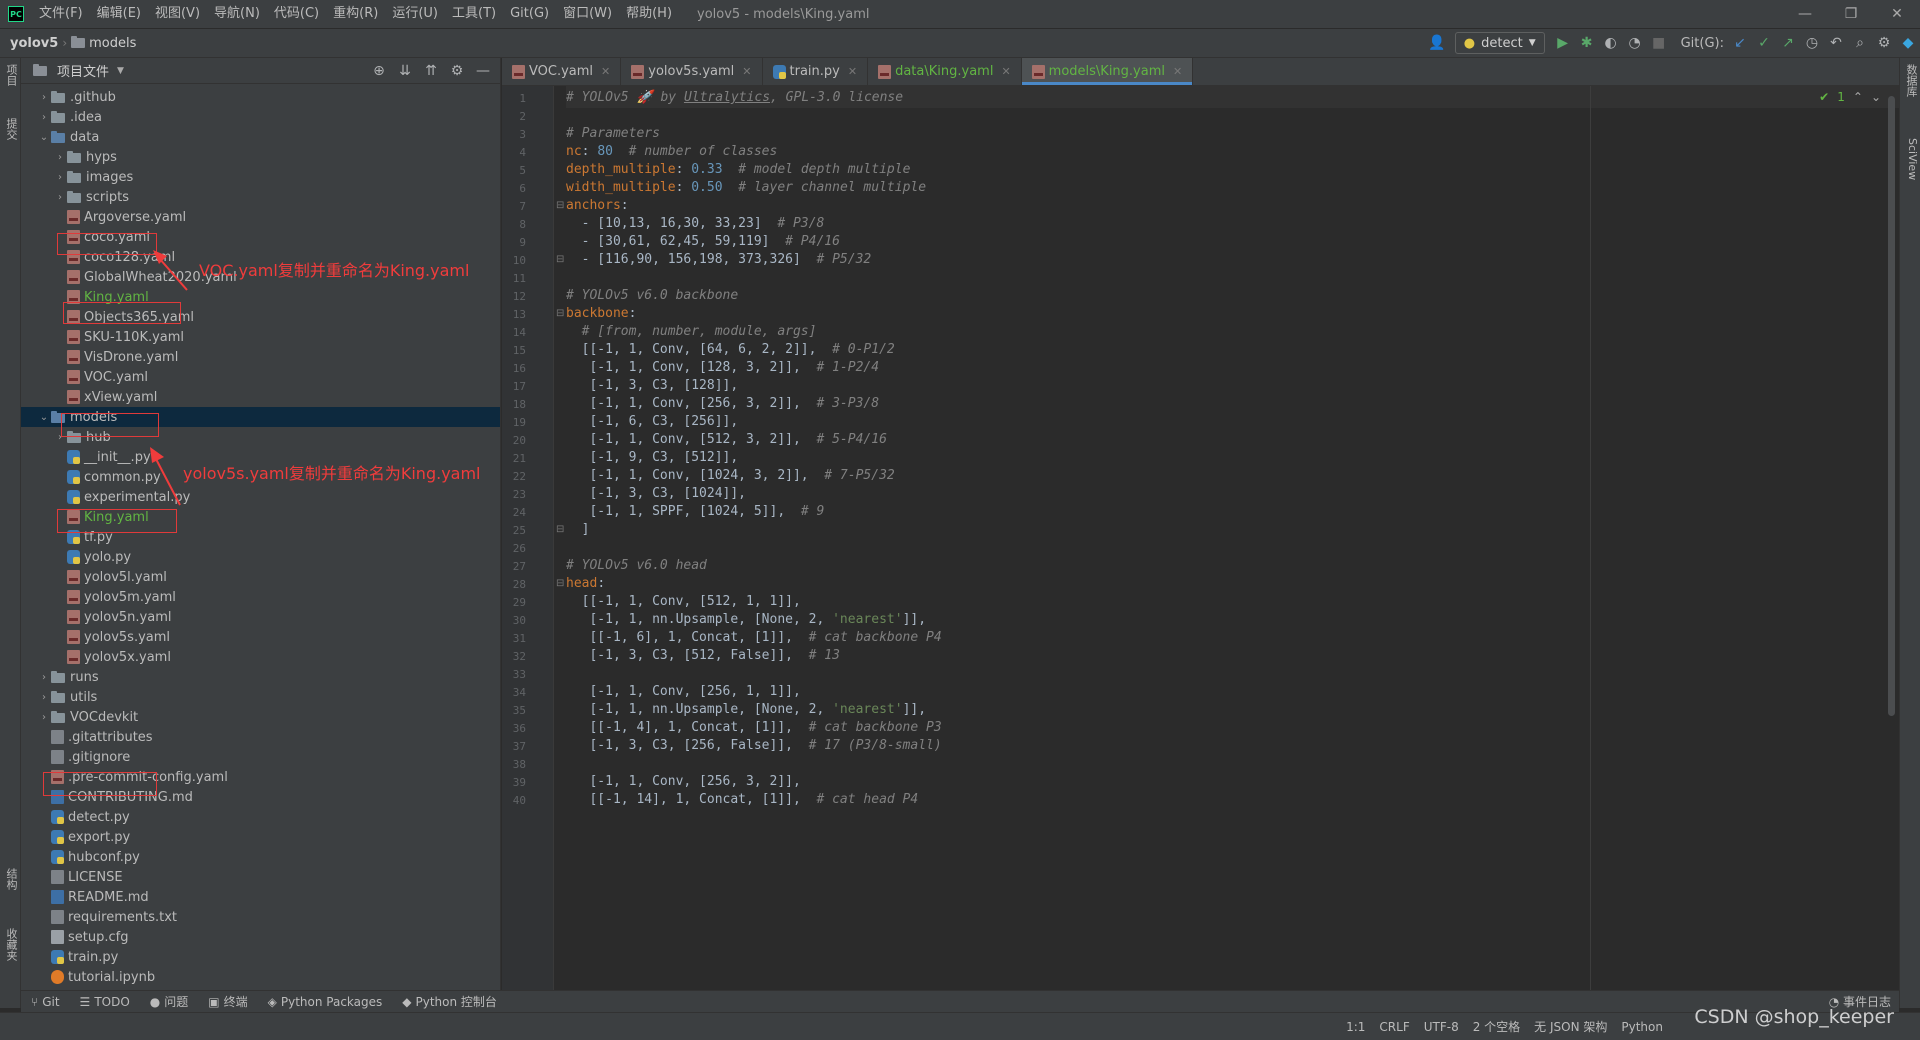 This screenshot has width=1920, height=1040. I want to click on tree-folder: › hyps, so click(260, 157).